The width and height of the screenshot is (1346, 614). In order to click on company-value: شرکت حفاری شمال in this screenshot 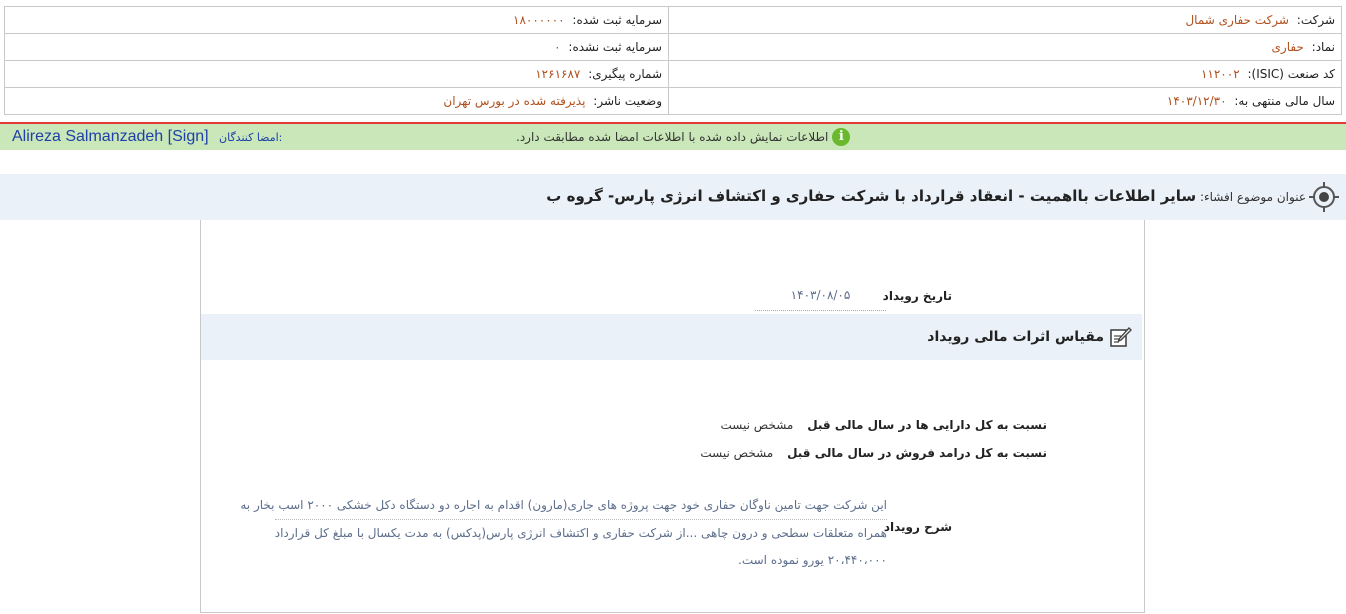, I will do `click(1237, 20)`.